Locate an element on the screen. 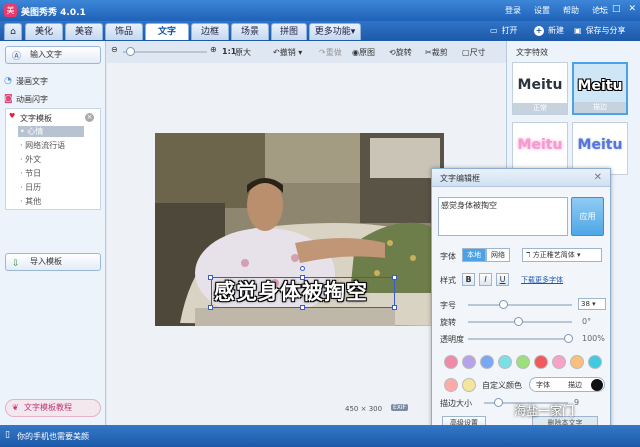 The width and height of the screenshot is (640, 447). bold-button: B is located at coordinates (468, 279).